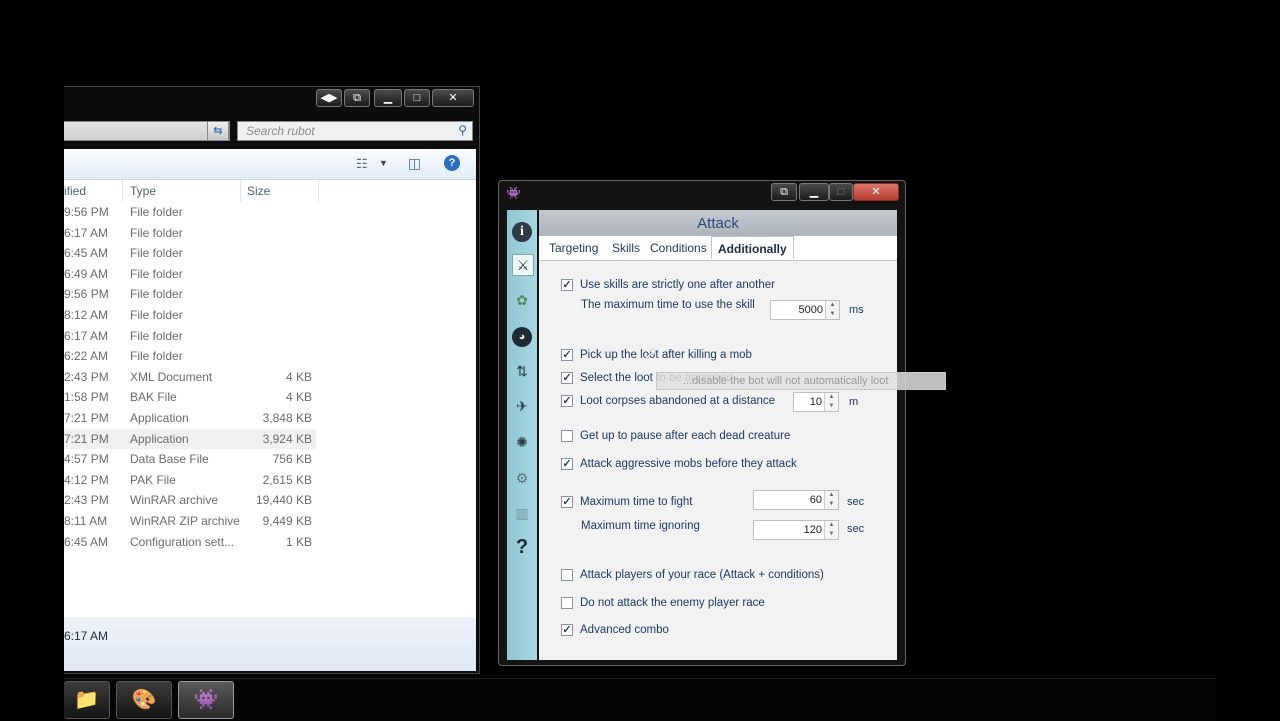  Describe the element at coordinates (143, 191) in the screenshot. I see `column-header-type: Type` at that location.